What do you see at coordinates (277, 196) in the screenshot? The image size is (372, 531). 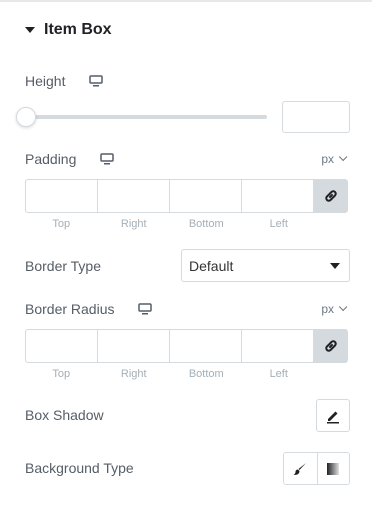 I see `padding-left-input` at bounding box center [277, 196].